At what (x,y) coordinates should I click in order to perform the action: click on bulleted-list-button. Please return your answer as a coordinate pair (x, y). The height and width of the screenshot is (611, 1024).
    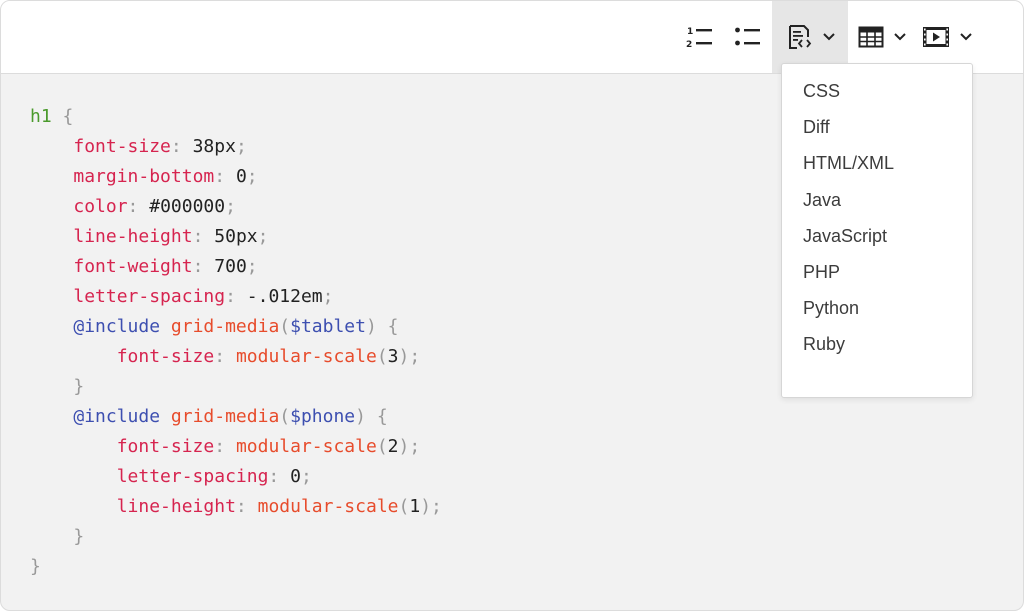
    Looking at the image, I should click on (748, 37).